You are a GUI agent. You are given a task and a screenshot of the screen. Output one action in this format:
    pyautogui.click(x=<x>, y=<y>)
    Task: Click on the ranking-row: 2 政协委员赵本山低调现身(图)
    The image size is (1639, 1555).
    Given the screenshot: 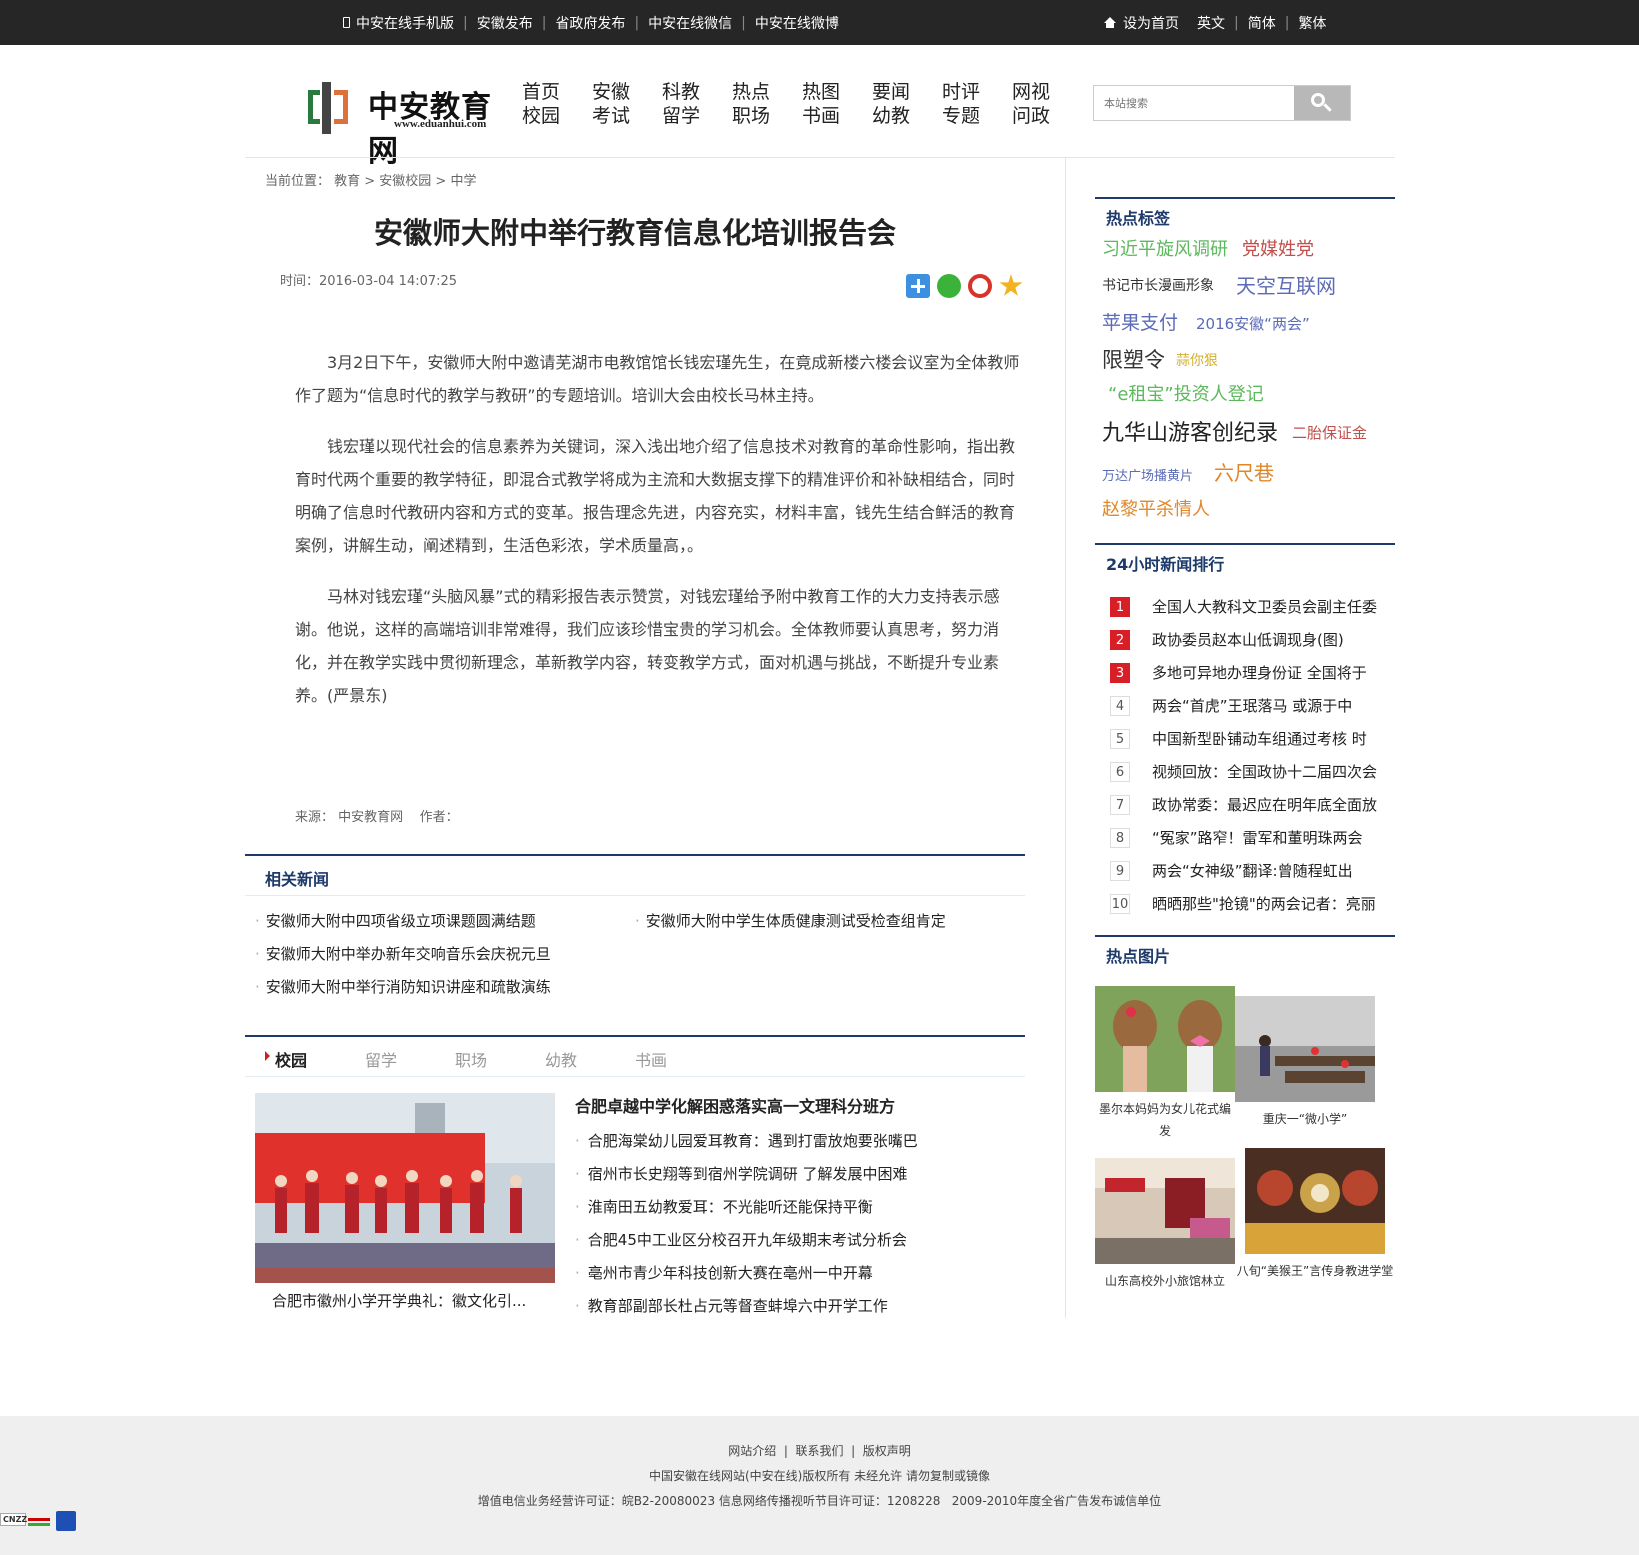 What is the action you would take?
    pyautogui.click(x=1255, y=639)
    